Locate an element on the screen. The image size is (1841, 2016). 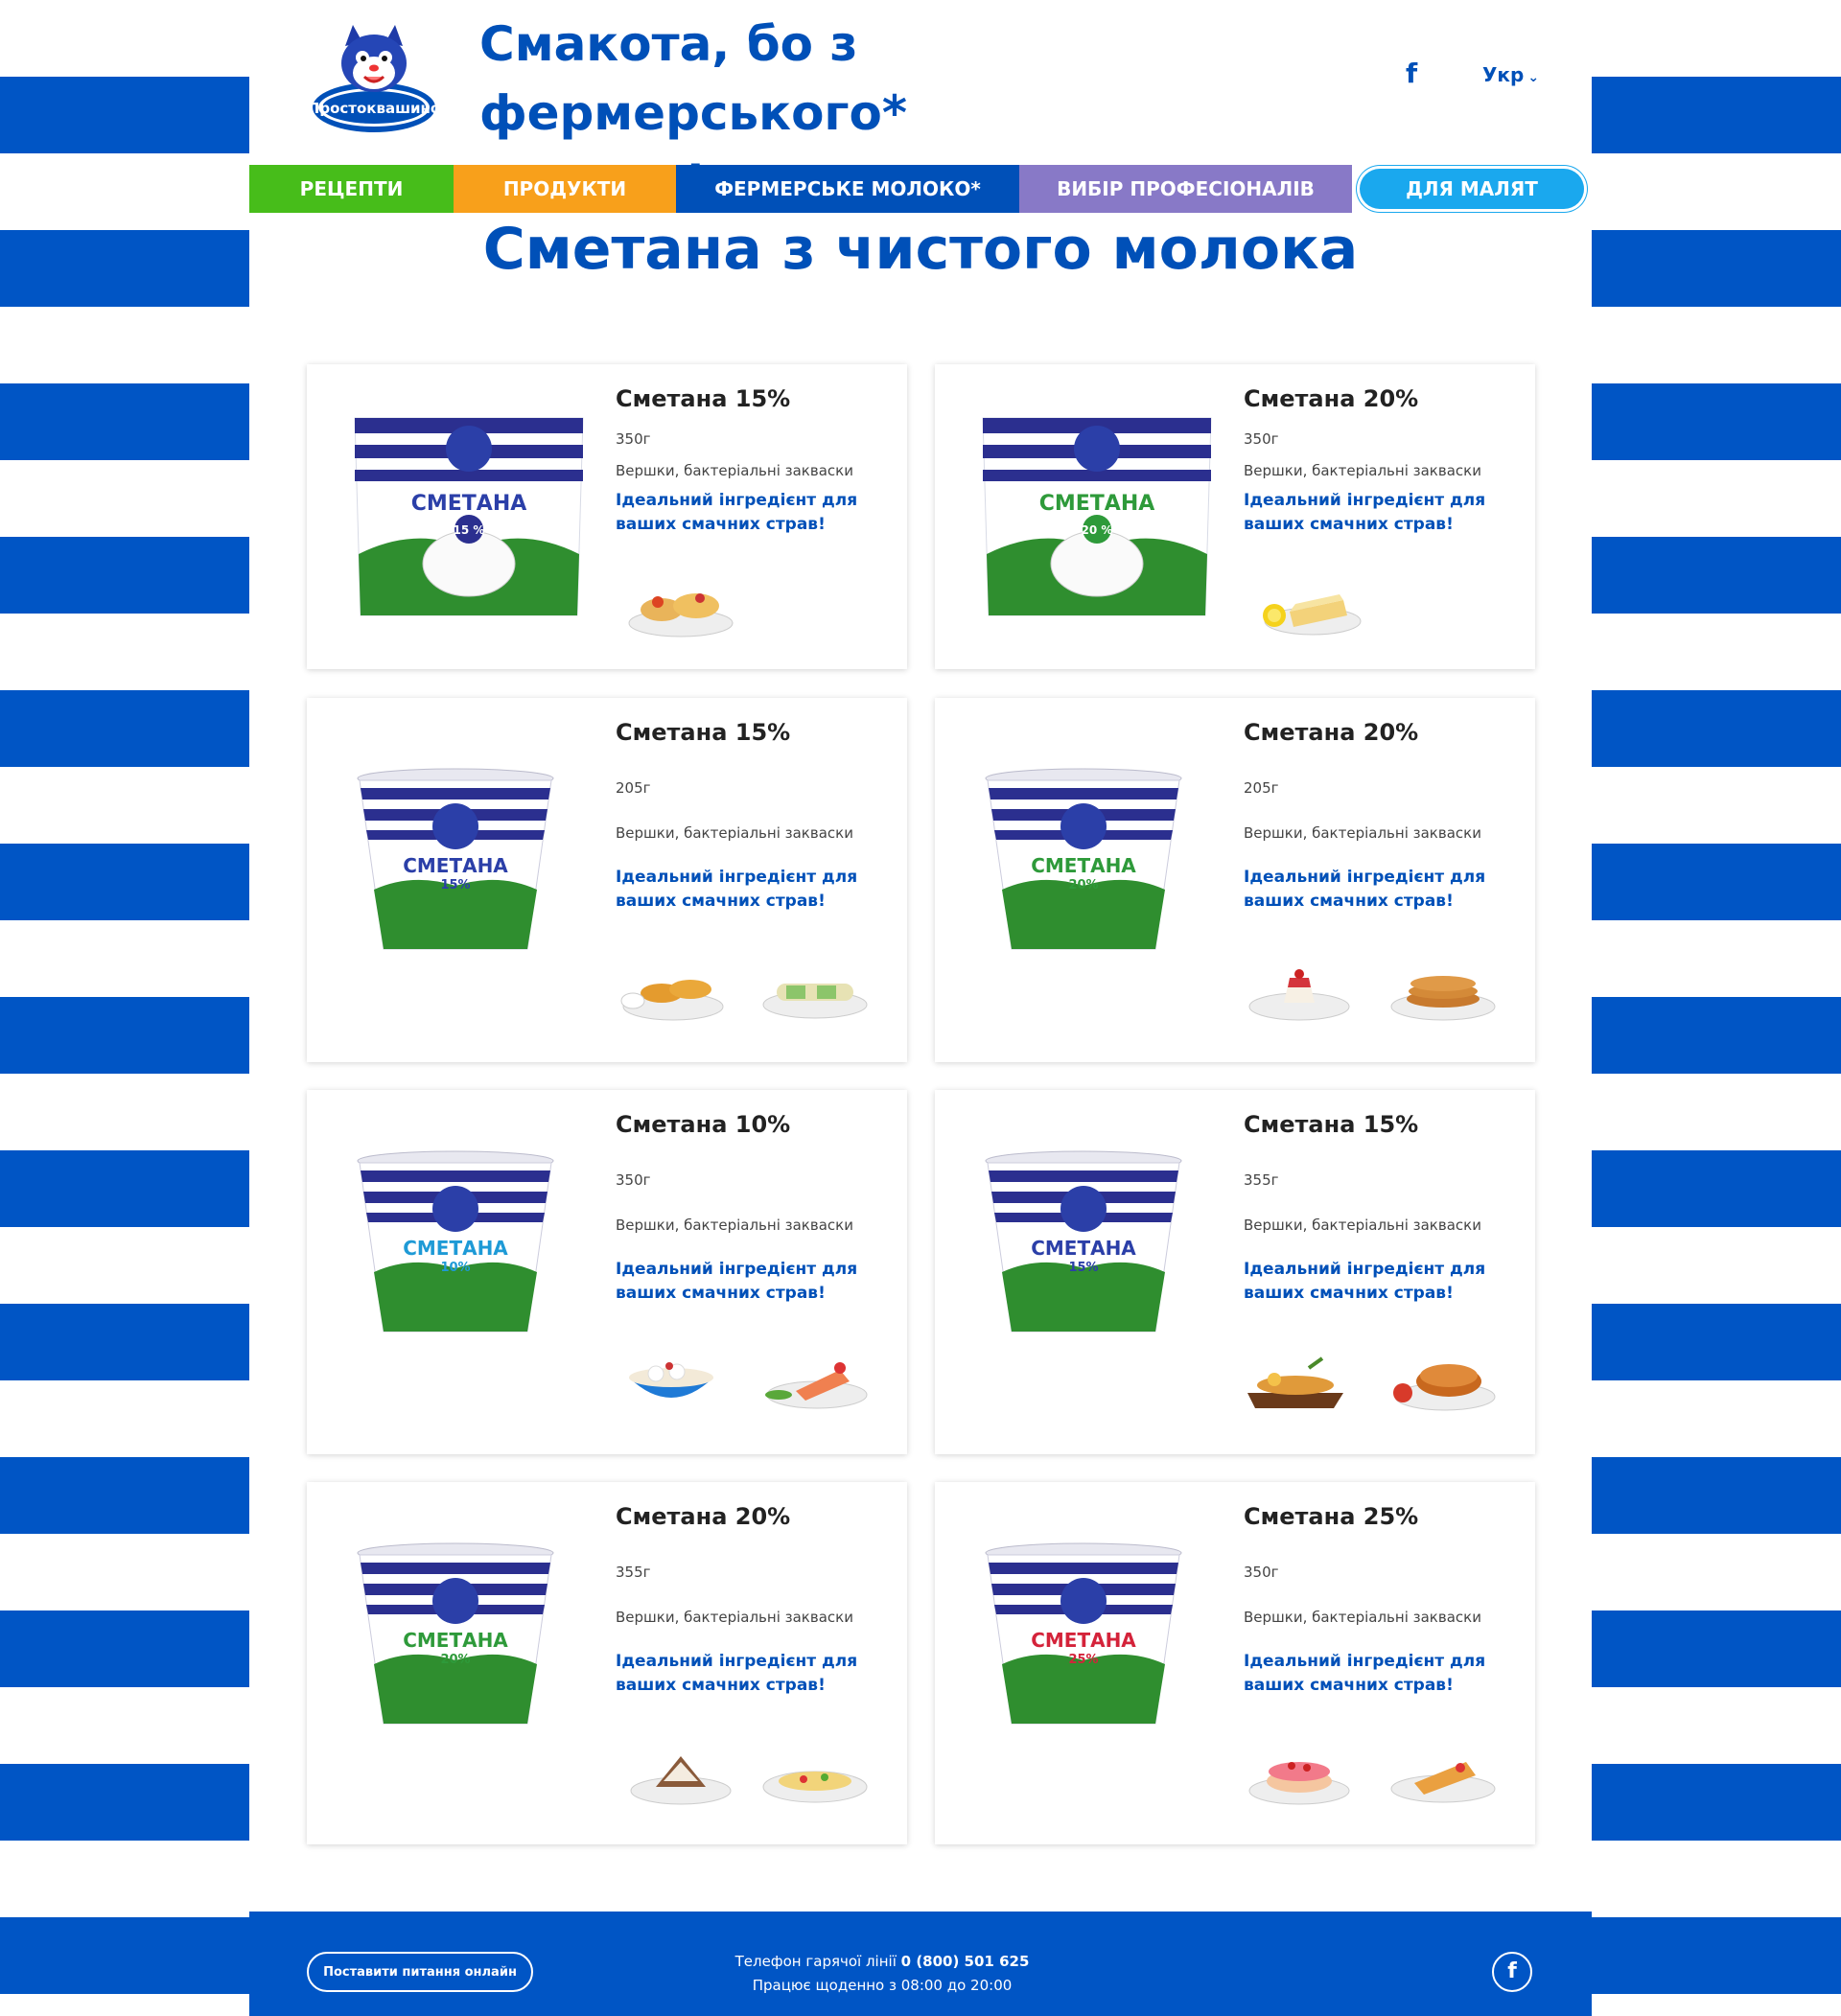
pancakes-icon is located at coordinates (1443, 992).